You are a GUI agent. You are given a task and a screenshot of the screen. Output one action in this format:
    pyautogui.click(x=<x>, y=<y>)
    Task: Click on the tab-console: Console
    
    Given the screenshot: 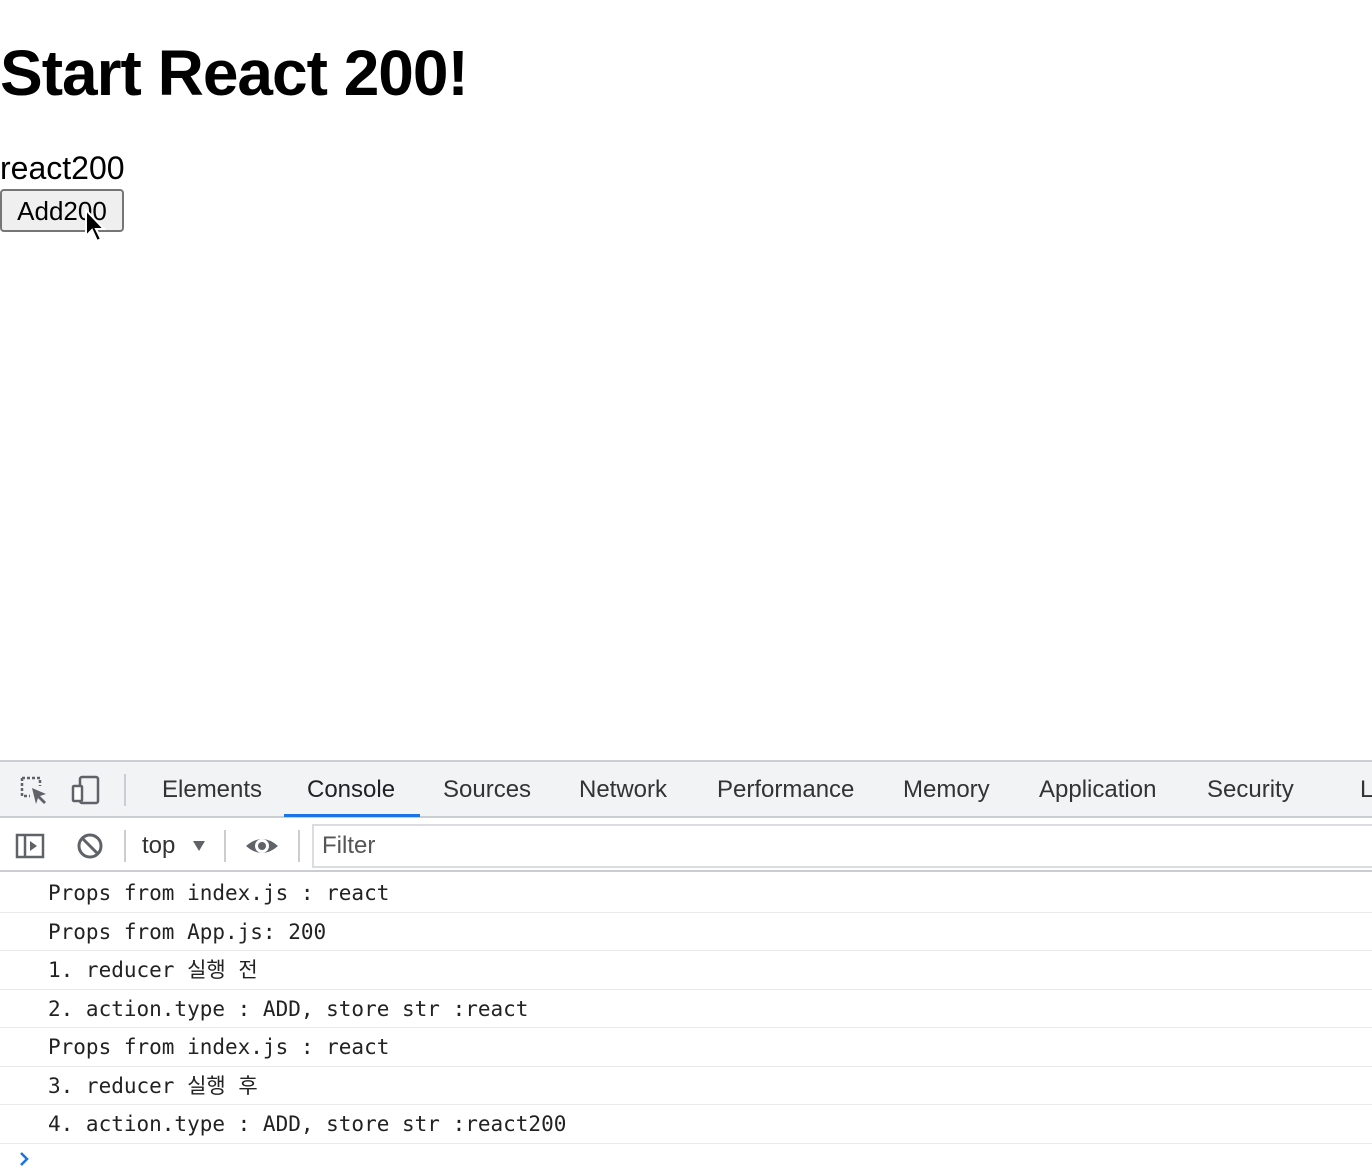 What is the action you would take?
    pyautogui.click(x=351, y=790)
    